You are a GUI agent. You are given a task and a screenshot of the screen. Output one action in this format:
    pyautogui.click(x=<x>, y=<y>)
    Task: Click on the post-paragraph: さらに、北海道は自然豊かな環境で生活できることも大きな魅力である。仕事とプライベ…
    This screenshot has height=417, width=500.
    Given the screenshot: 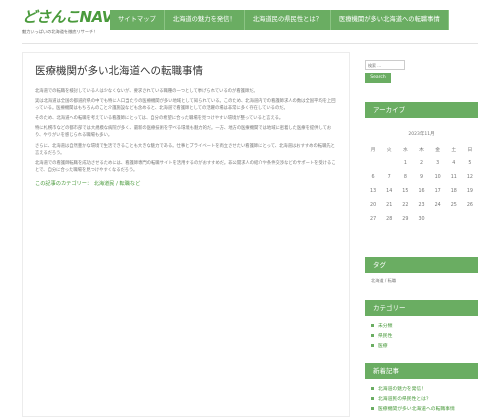 What is the action you would take?
    pyautogui.click(x=185, y=149)
    